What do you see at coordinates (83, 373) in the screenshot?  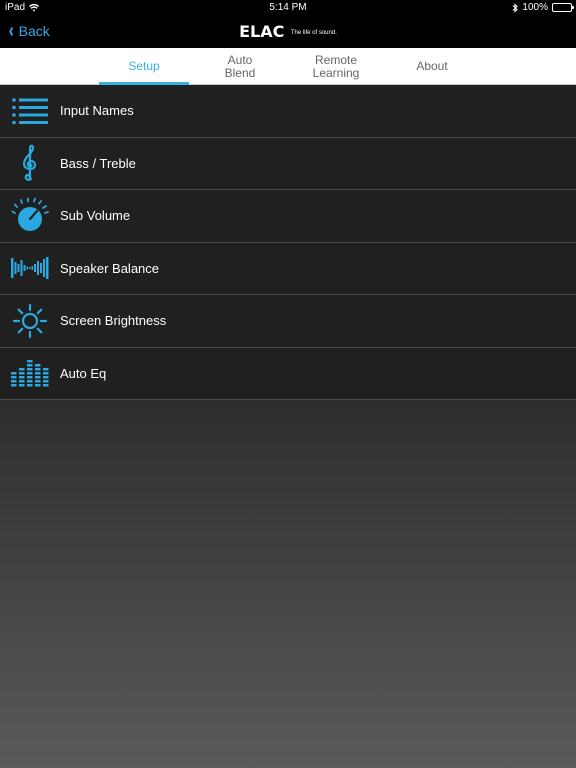 I see `menu-item-label: Auto Eq` at bounding box center [83, 373].